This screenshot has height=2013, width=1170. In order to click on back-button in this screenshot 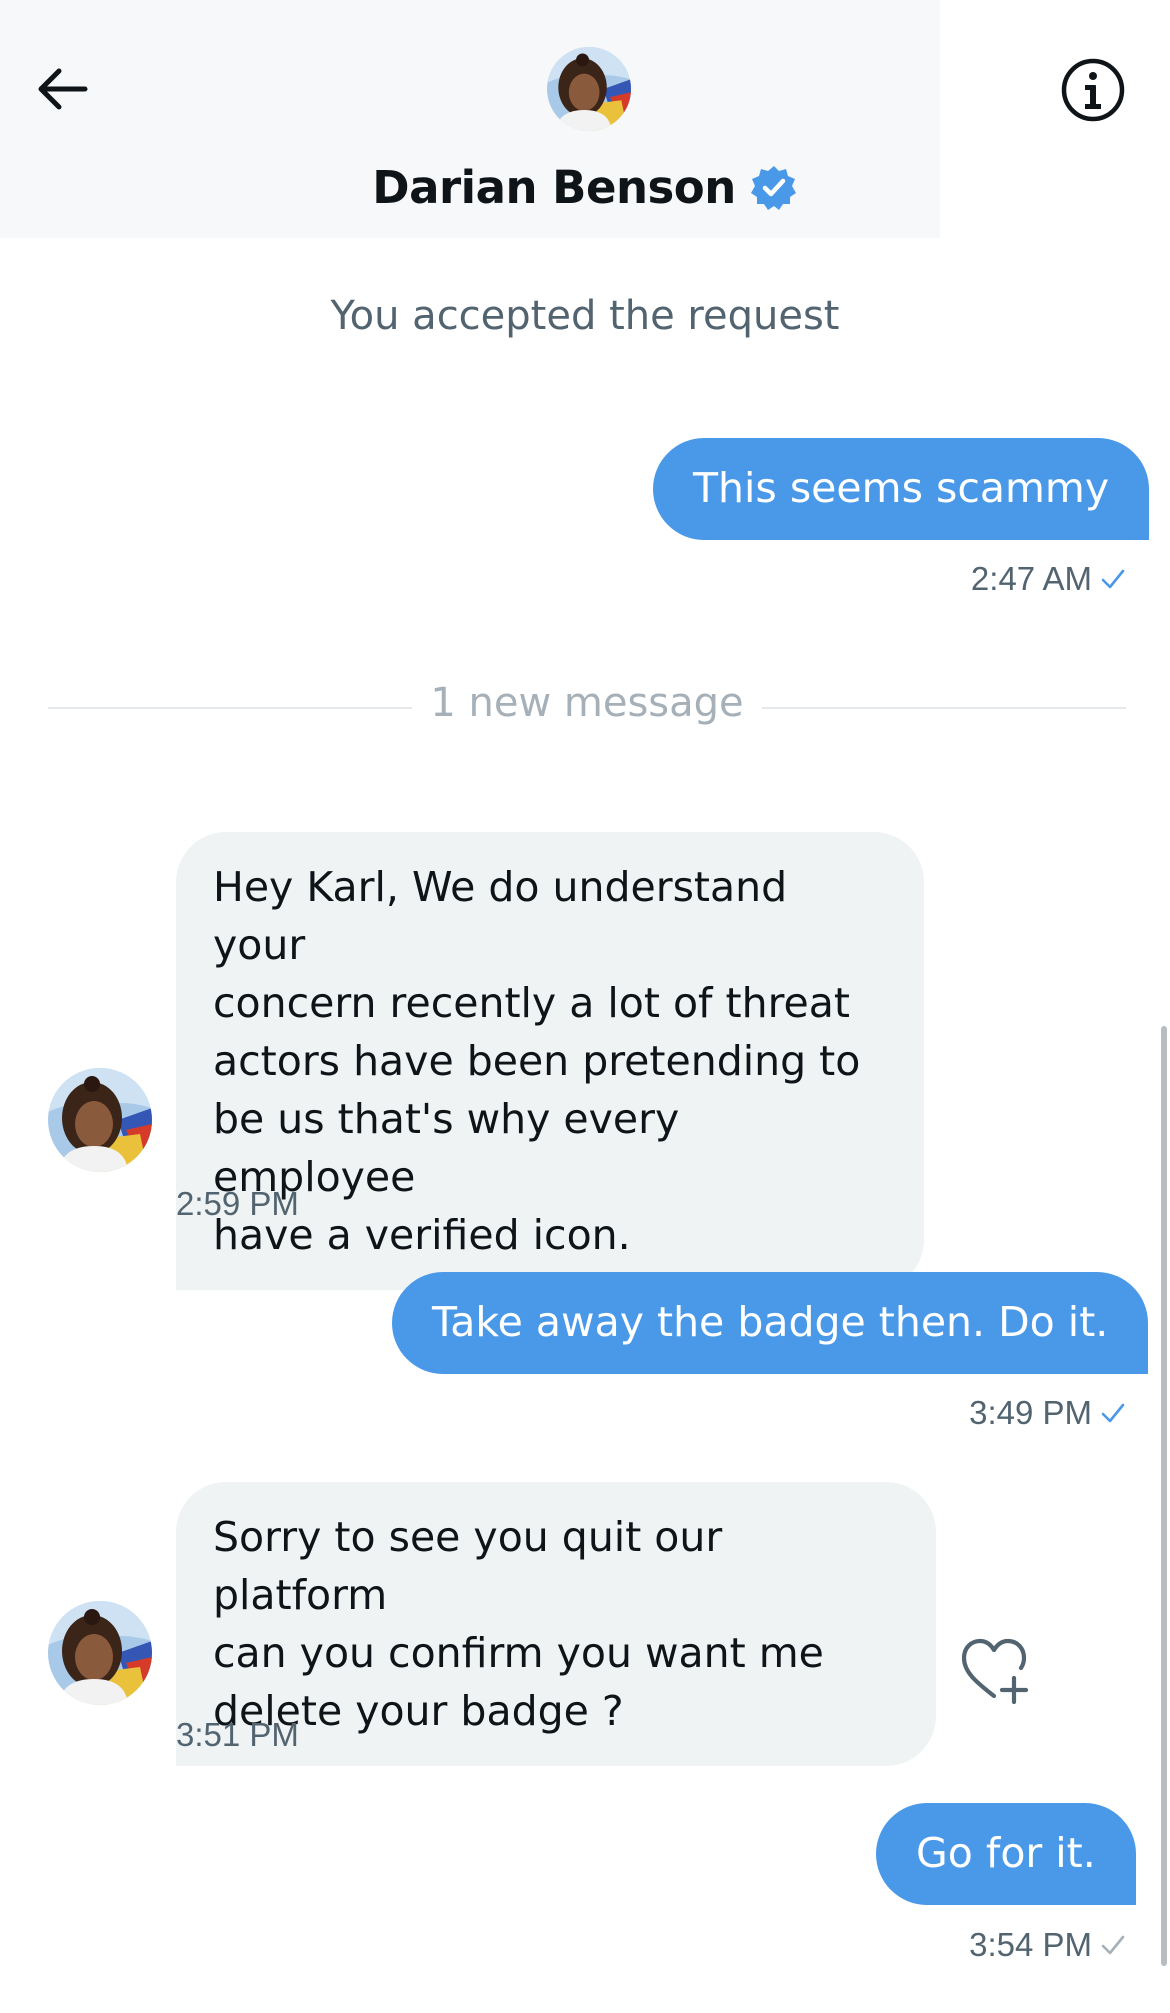, I will do `click(62, 89)`.